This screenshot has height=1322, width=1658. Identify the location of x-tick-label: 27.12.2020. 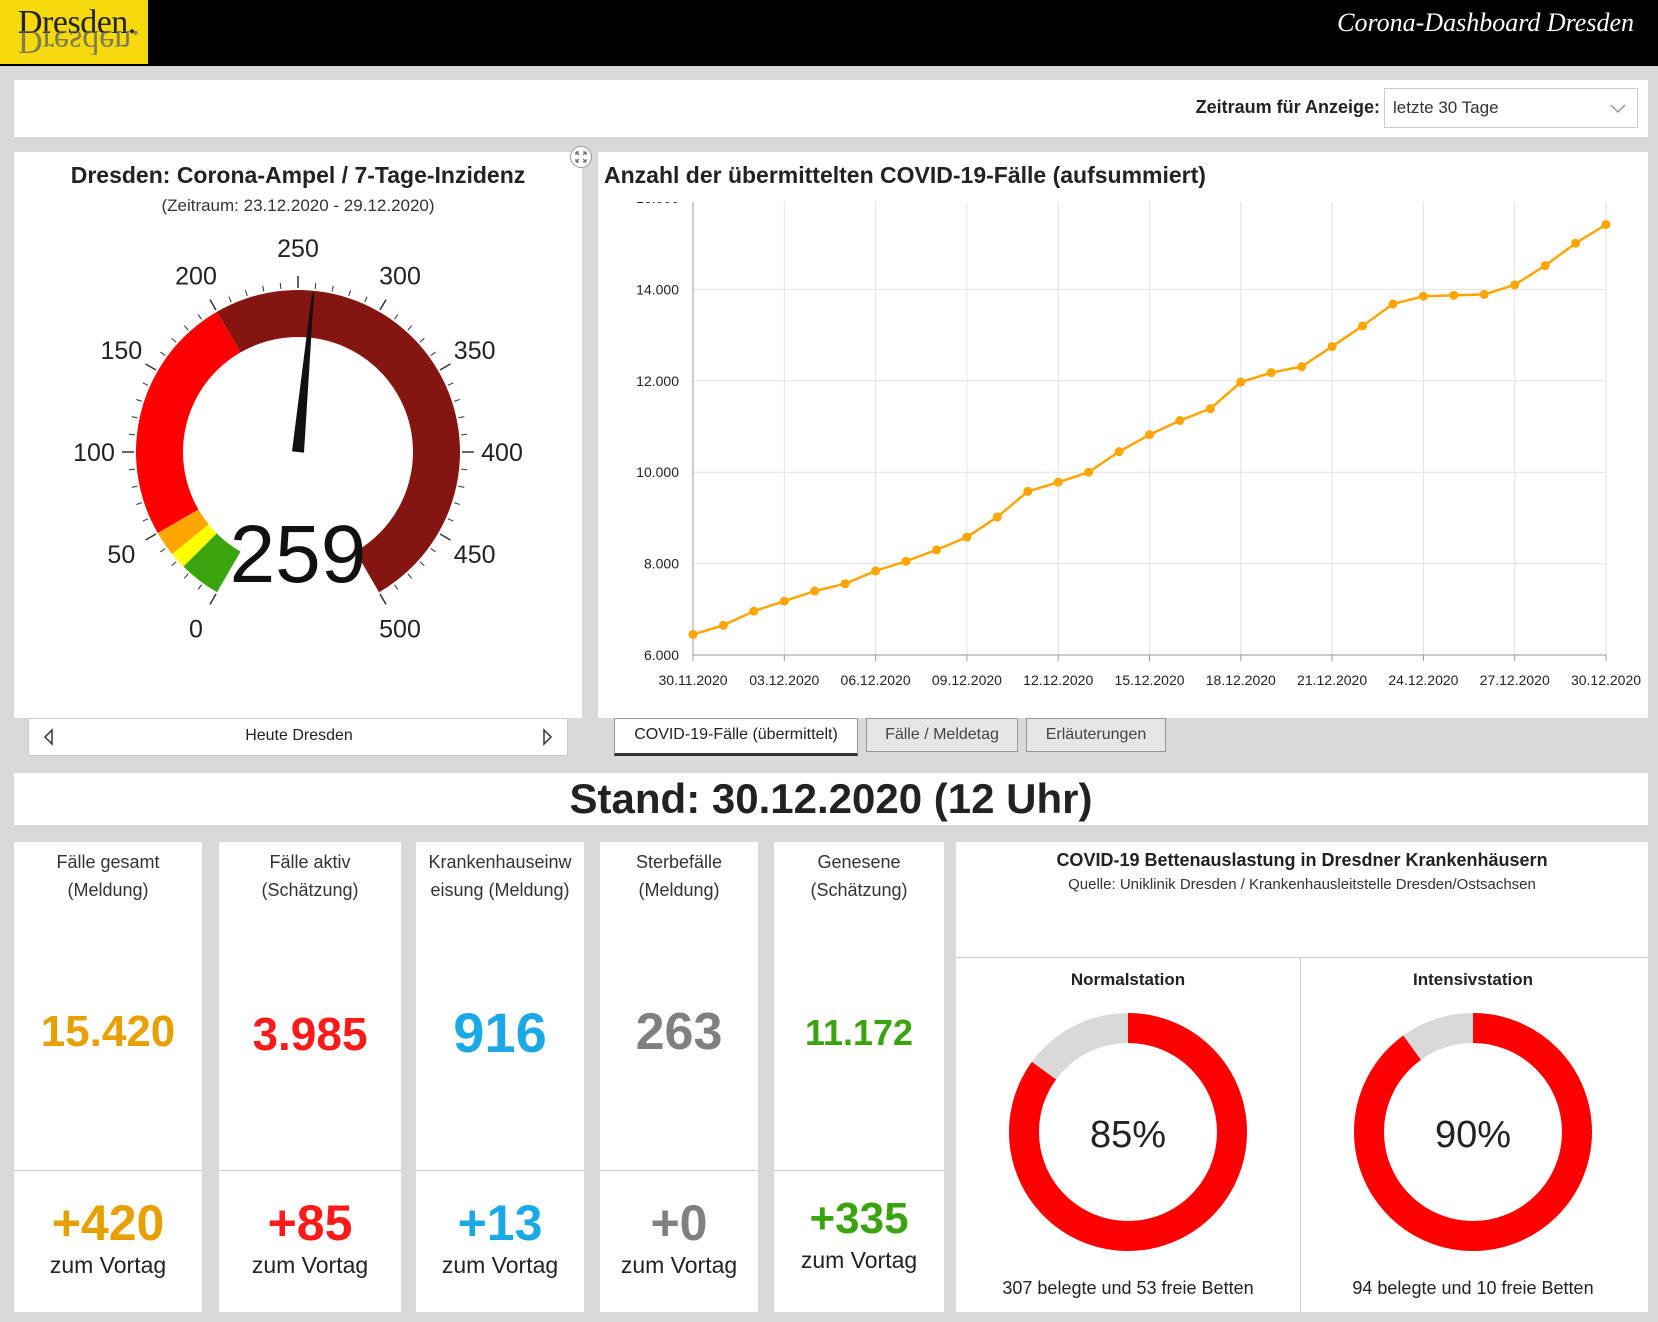
(1515, 680).